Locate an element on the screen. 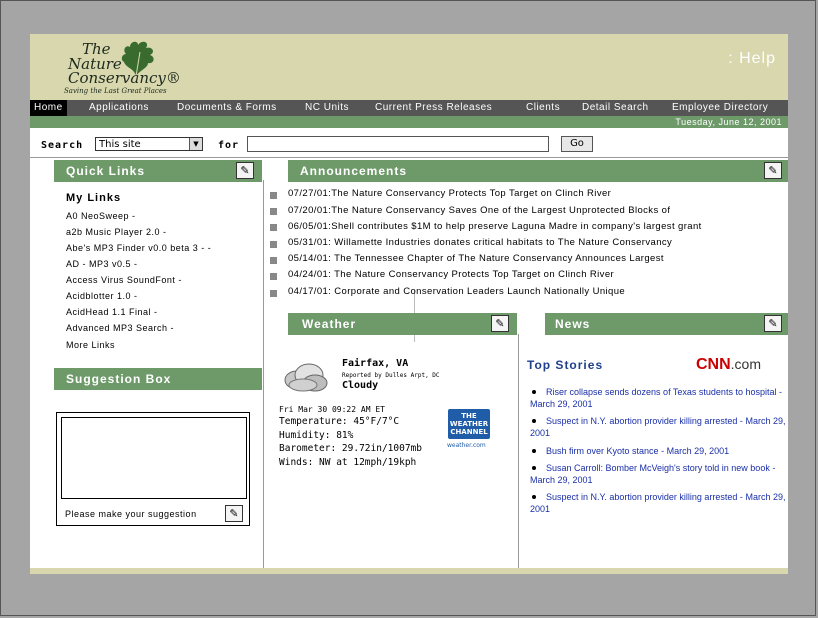 This screenshot has width=818, height=618. divider is located at coordinates (409, 157).